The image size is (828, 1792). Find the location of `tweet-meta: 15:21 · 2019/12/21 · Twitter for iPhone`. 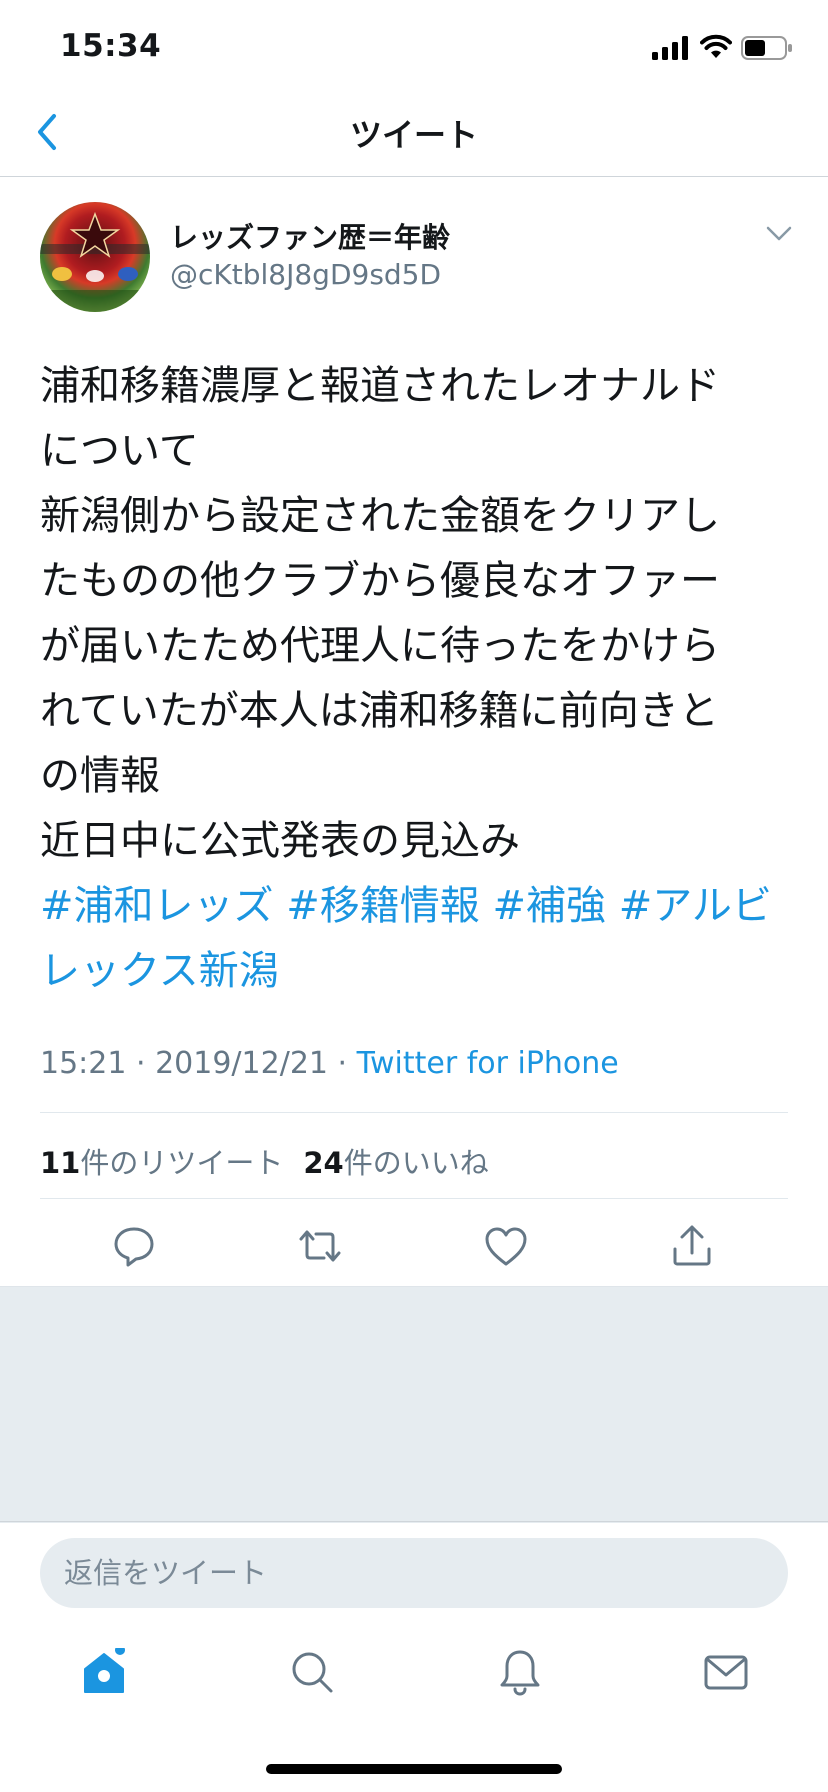

tweet-meta: 15:21 · 2019/12/21 · Twitter for iPhone is located at coordinates (329, 1063).